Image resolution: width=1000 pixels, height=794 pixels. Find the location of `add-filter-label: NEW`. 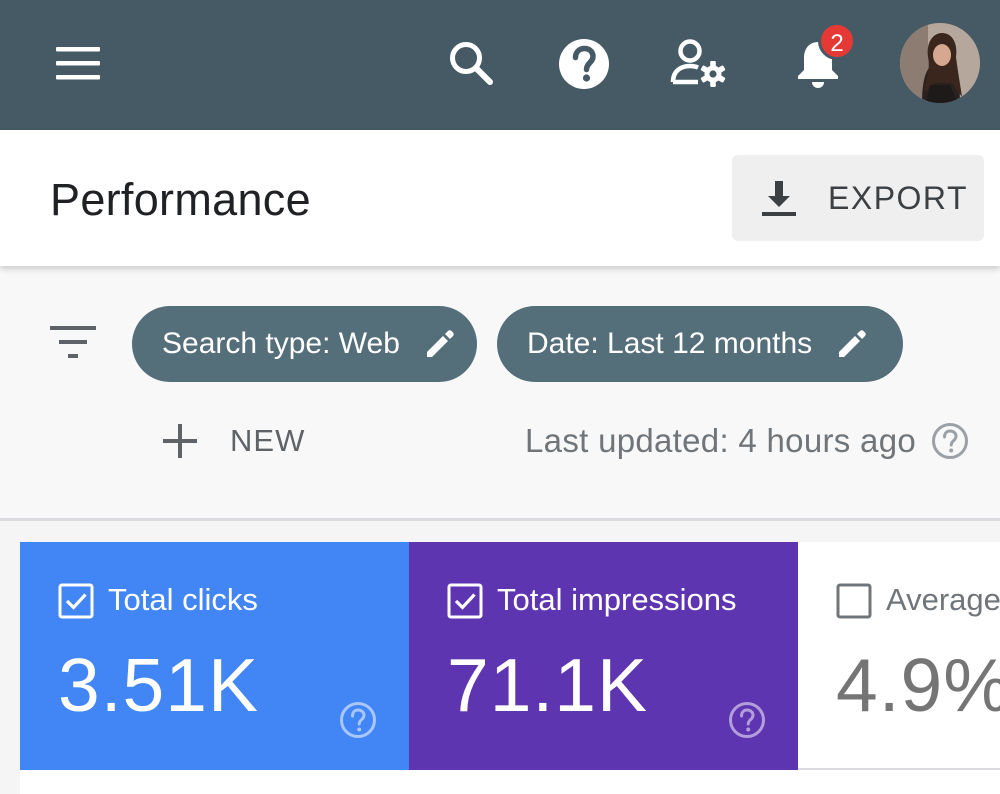

add-filter-label: NEW is located at coordinates (268, 440).